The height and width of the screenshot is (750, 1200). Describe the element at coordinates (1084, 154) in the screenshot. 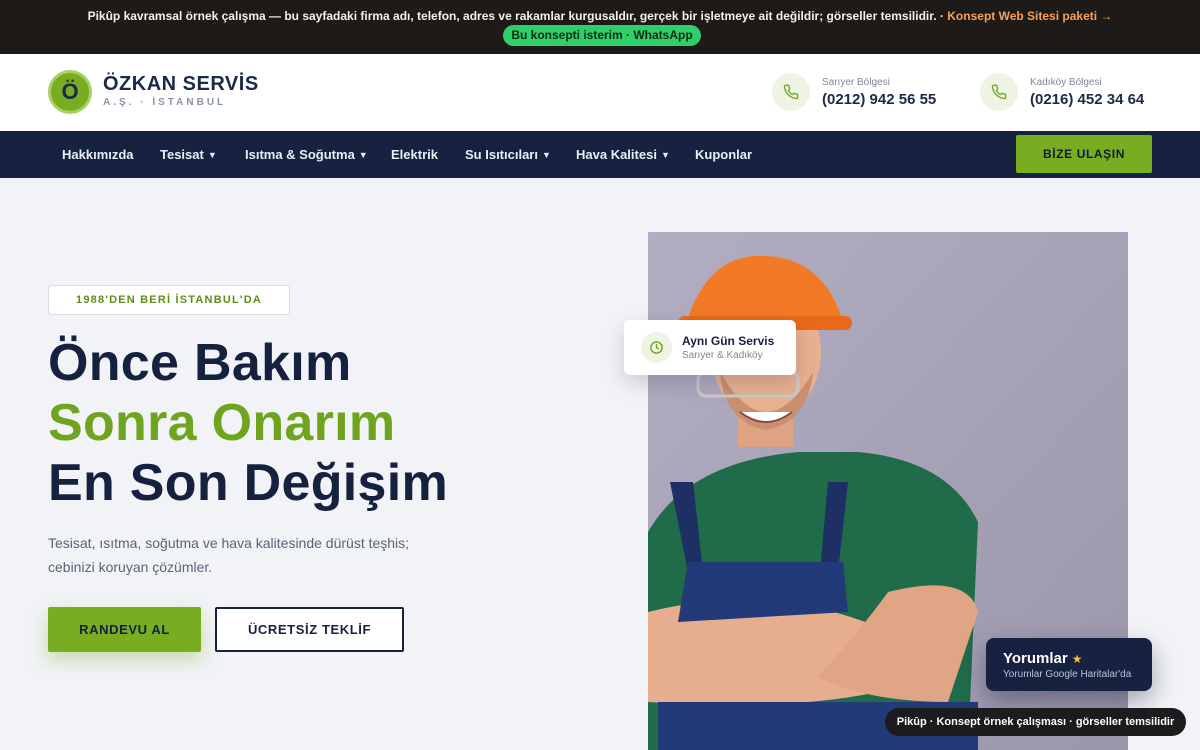

I see `contact-us-button: BİZE ULAŞIN` at that location.